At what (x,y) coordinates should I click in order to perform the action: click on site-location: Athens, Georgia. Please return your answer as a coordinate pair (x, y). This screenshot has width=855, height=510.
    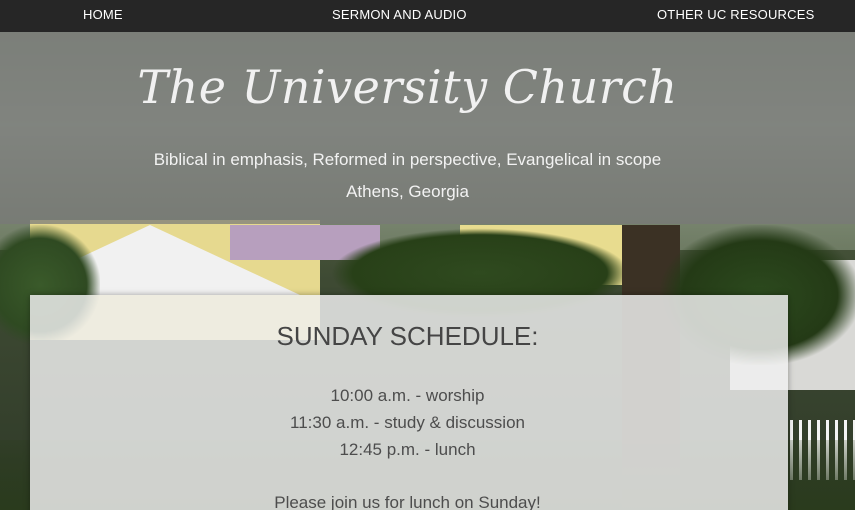
    Looking at the image, I should click on (407, 191).